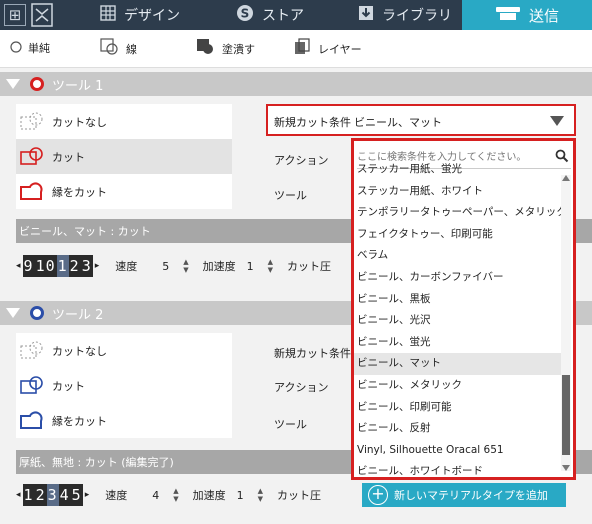 This screenshot has height=524, width=592. What do you see at coordinates (458, 469) in the screenshot?
I see `material-list-item: ビニール、ホワイトボード` at bounding box center [458, 469].